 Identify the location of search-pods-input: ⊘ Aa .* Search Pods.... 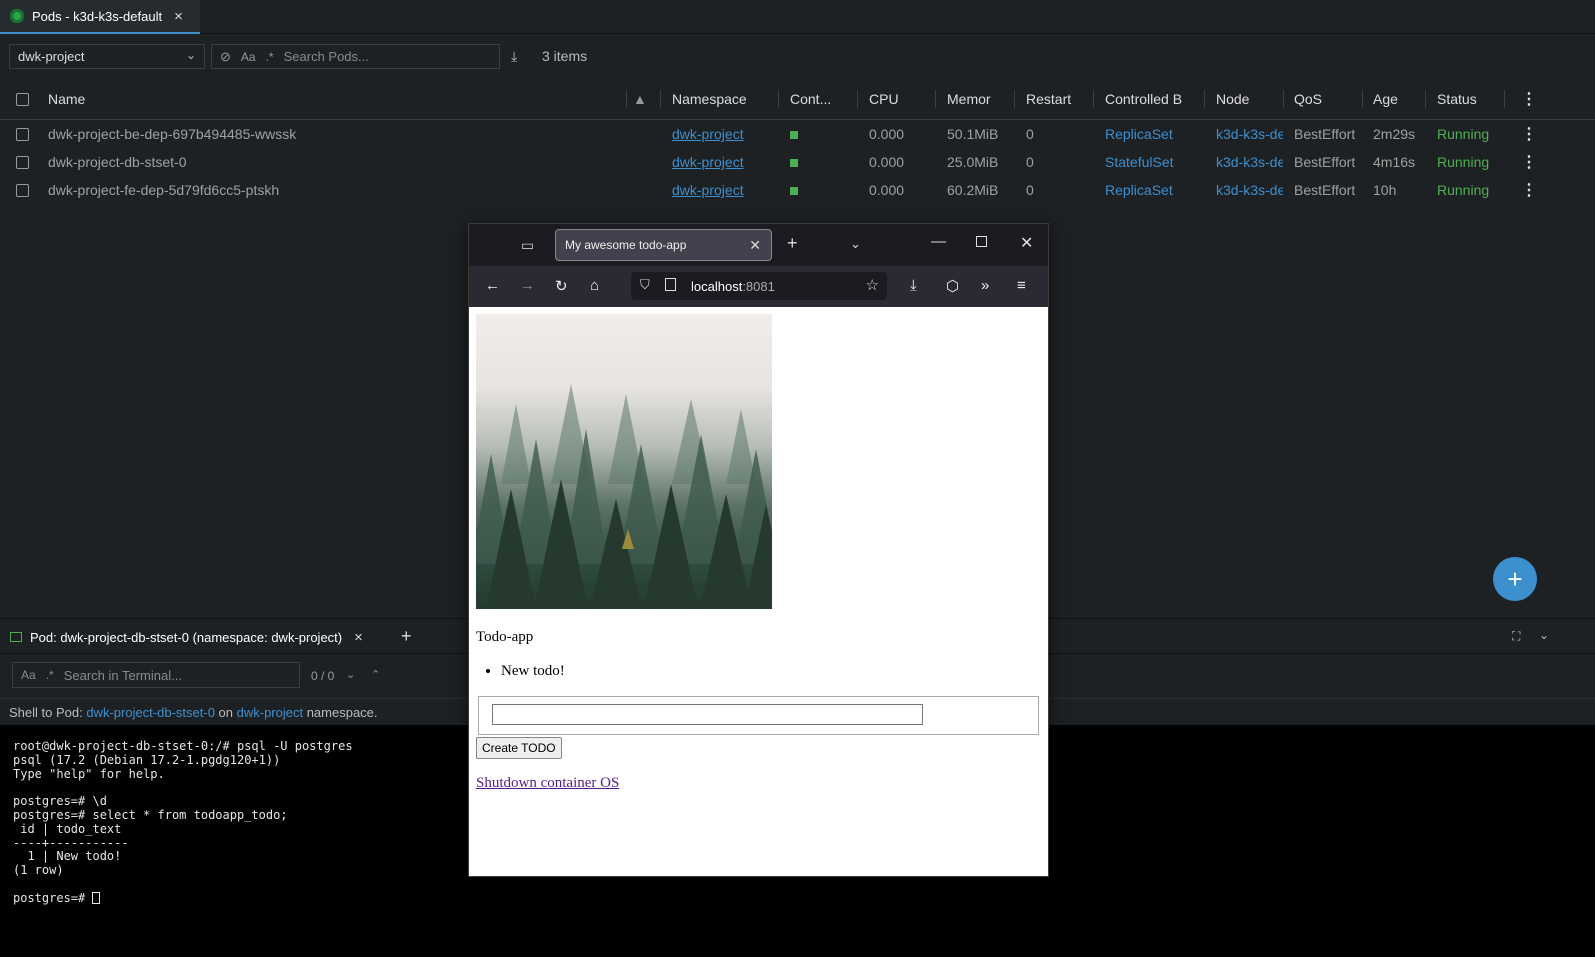
(355, 56).